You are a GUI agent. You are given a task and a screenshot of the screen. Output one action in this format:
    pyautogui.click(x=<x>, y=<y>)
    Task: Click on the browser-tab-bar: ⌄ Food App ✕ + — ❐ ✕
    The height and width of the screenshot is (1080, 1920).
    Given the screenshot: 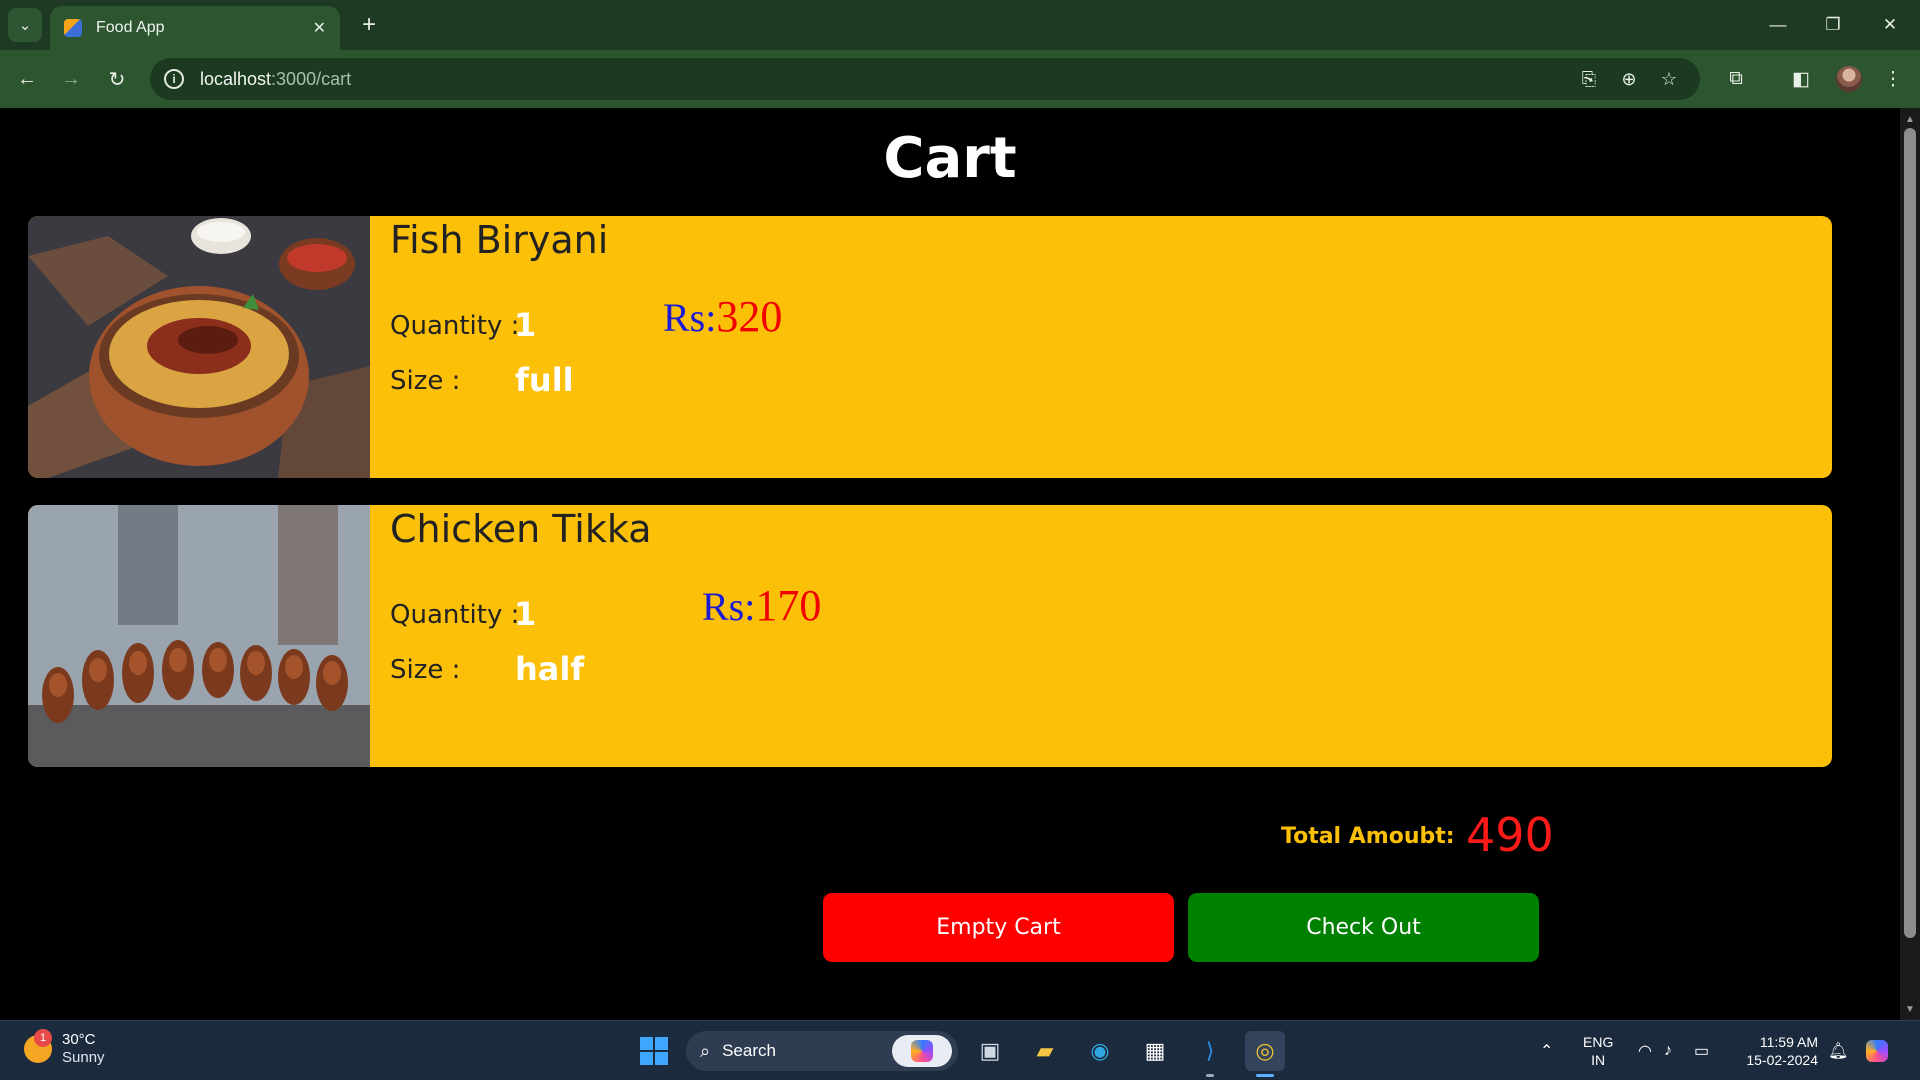 What is the action you would take?
    pyautogui.click(x=960, y=25)
    